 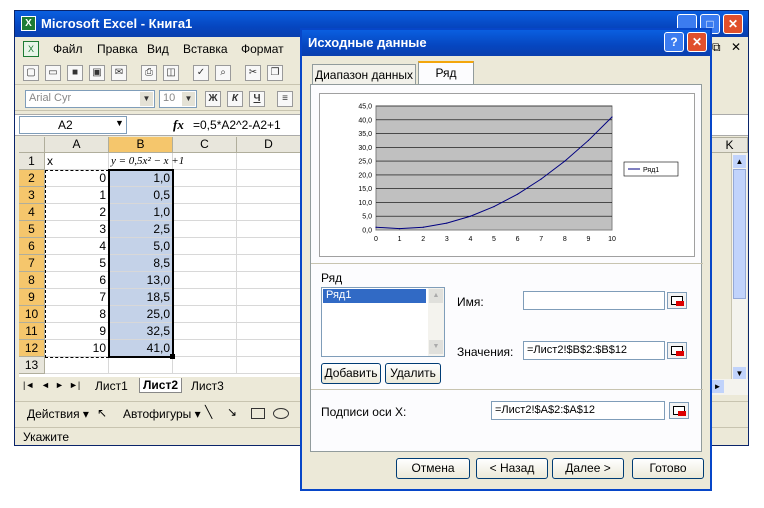 What do you see at coordinates (733, 24) in the screenshot?
I see `close-icon: ✕` at bounding box center [733, 24].